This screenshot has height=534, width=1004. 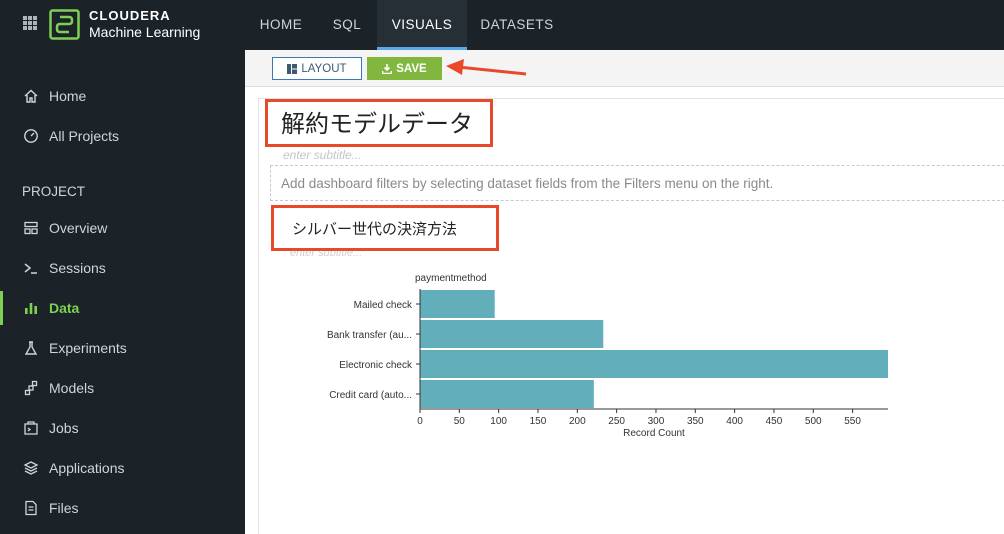 I want to click on home-icon, so click(x=31, y=96).